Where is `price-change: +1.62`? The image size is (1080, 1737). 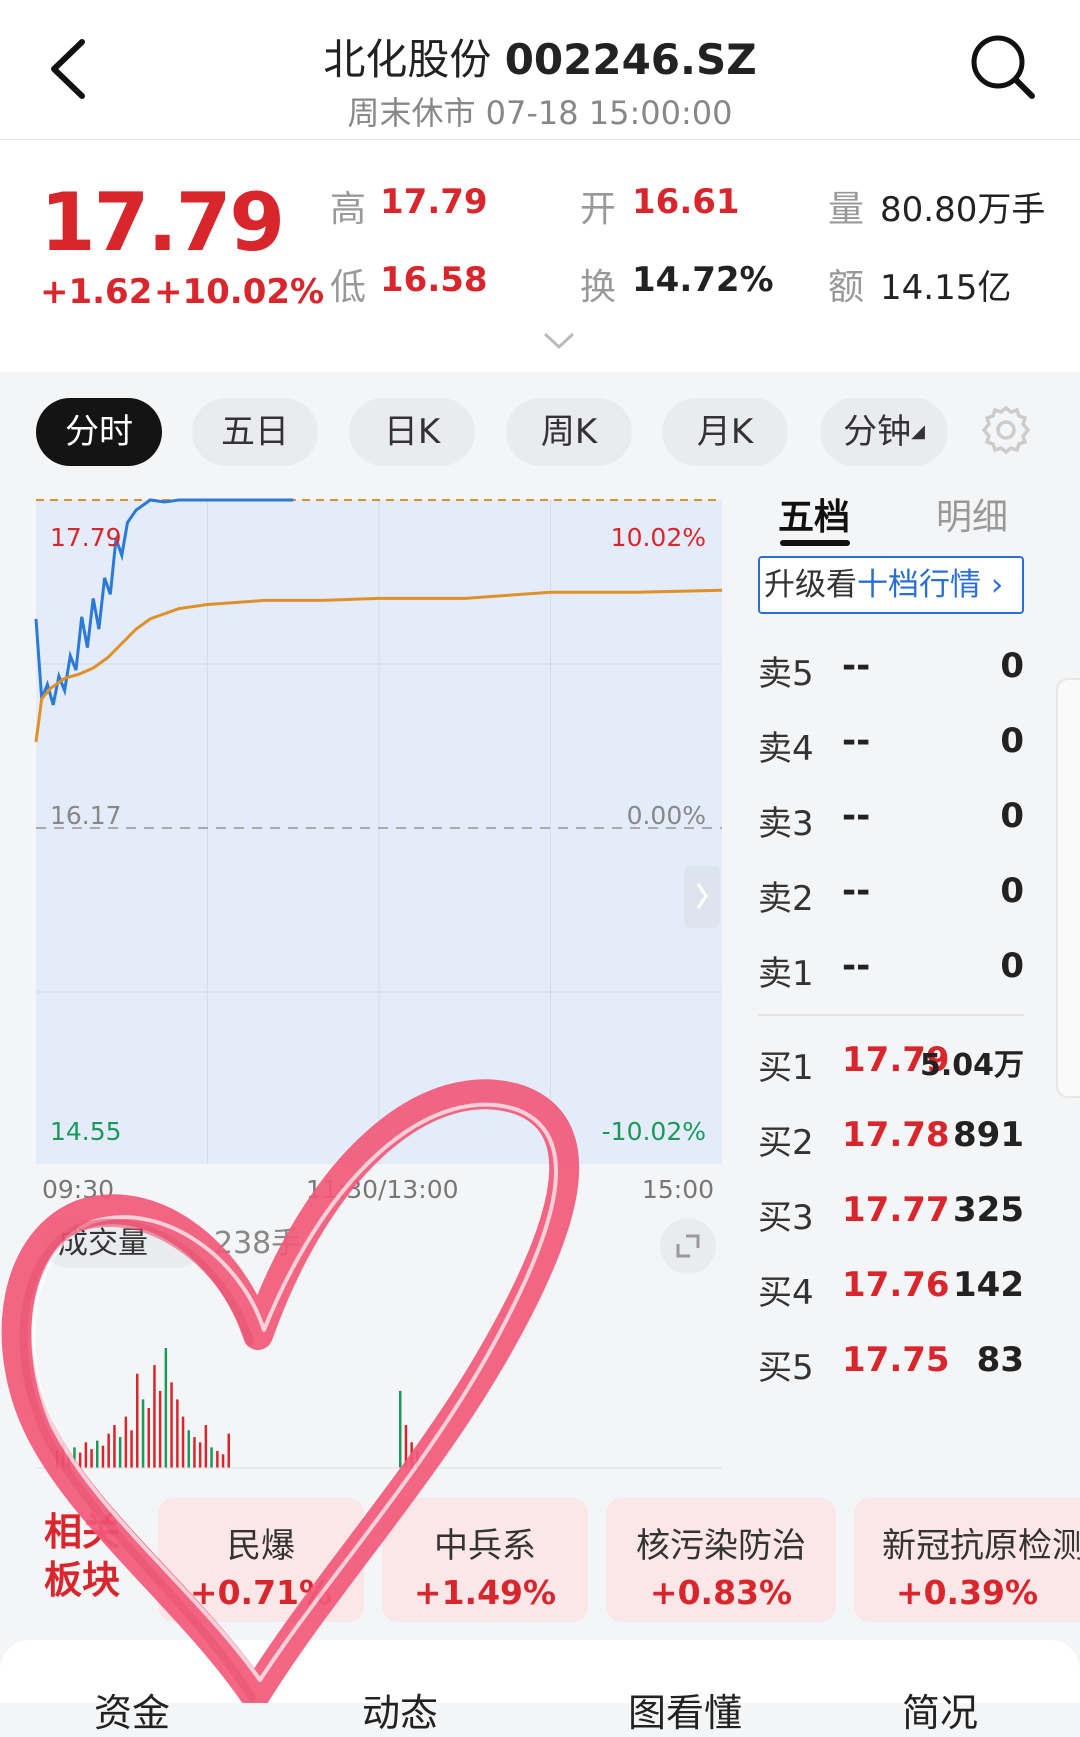 price-change: +1.62 is located at coordinates (96, 292).